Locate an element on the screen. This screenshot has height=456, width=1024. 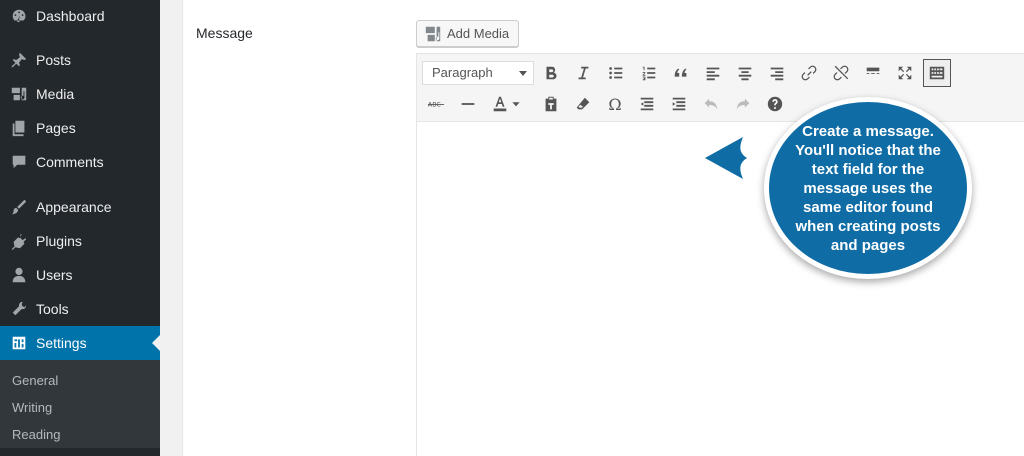
redo-icon is located at coordinates (743, 104).